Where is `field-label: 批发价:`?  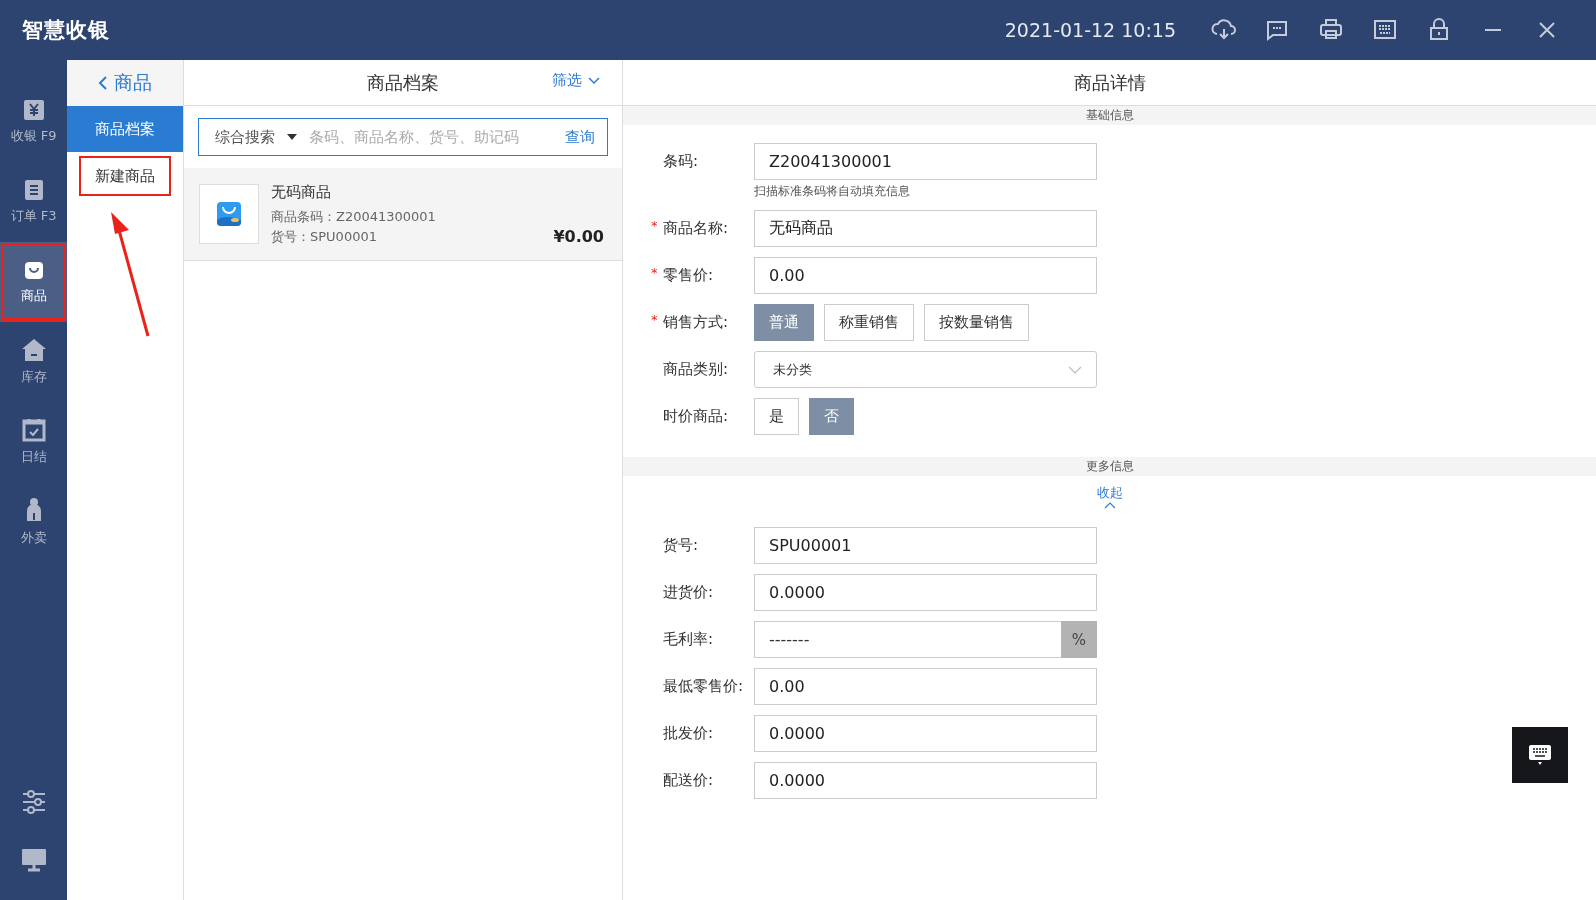 field-label: 批发价: is located at coordinates (688, 733).